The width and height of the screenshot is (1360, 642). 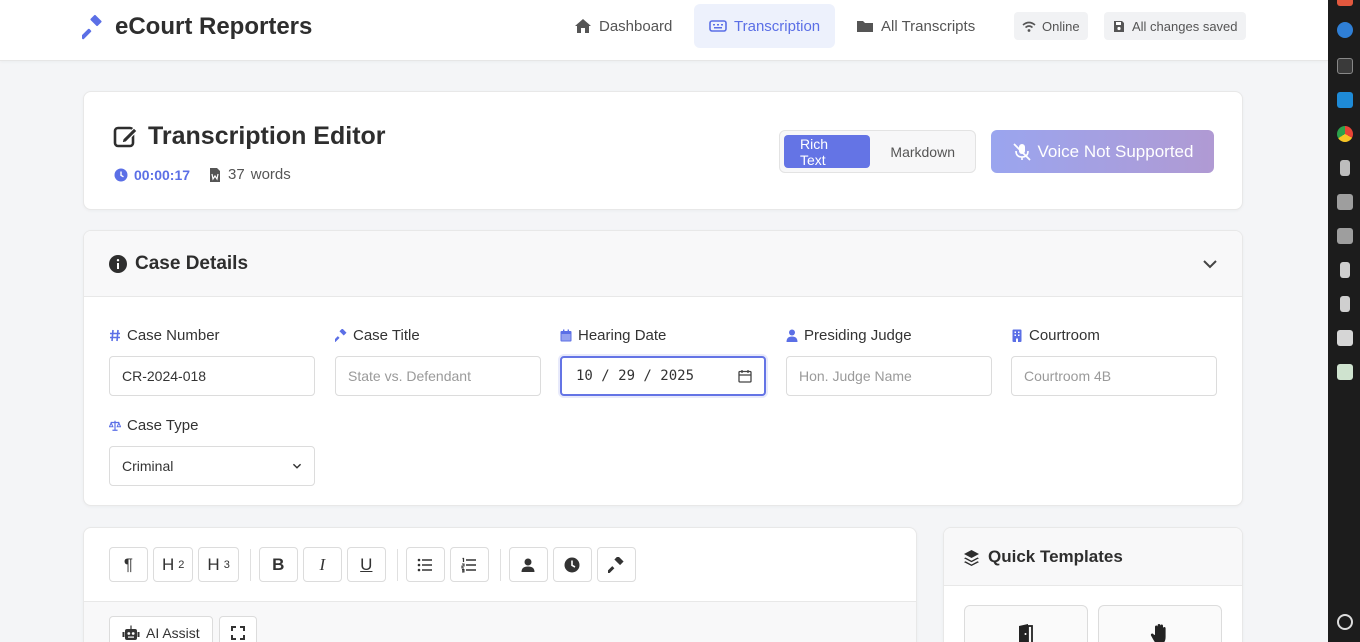 What do you see at coordinates (1345, 3) in the screenshot?
I see `app-icon` at bounding box center [1345, 3].